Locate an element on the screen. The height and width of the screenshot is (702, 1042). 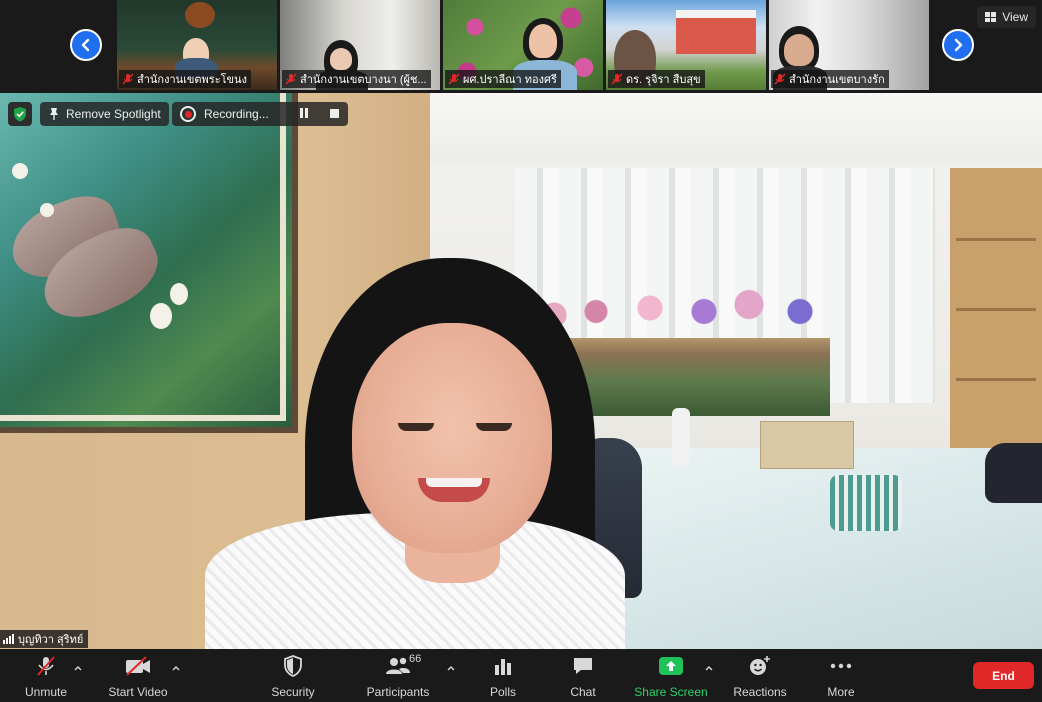
ellipsis-icon is located at coordinates (841, 666).